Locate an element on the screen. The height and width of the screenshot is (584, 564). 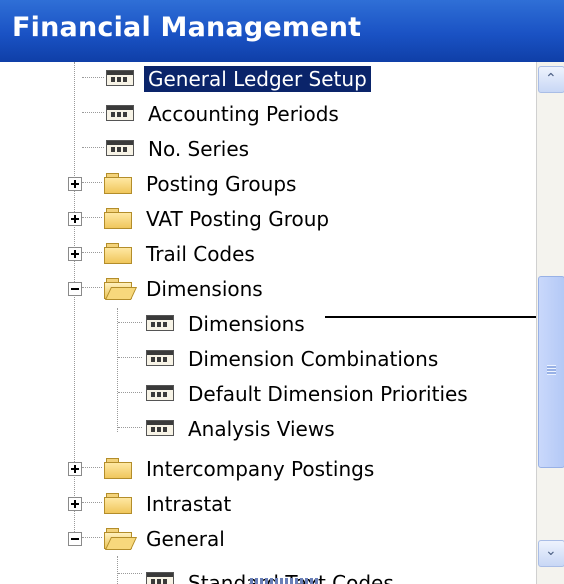
tree-item-trail-codes: Trail Codes is located at coordinates (268, 254).